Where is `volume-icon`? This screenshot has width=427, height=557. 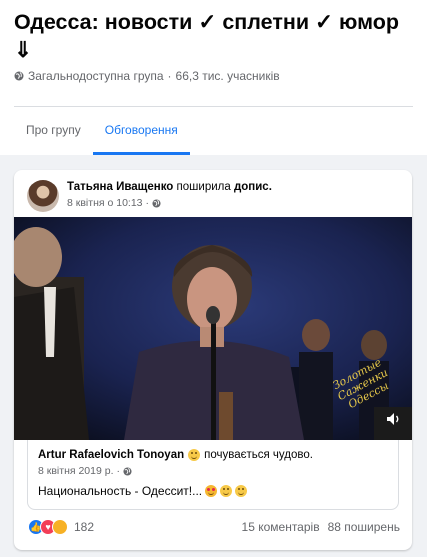 volume-icon is located at coordinates (394, 419).